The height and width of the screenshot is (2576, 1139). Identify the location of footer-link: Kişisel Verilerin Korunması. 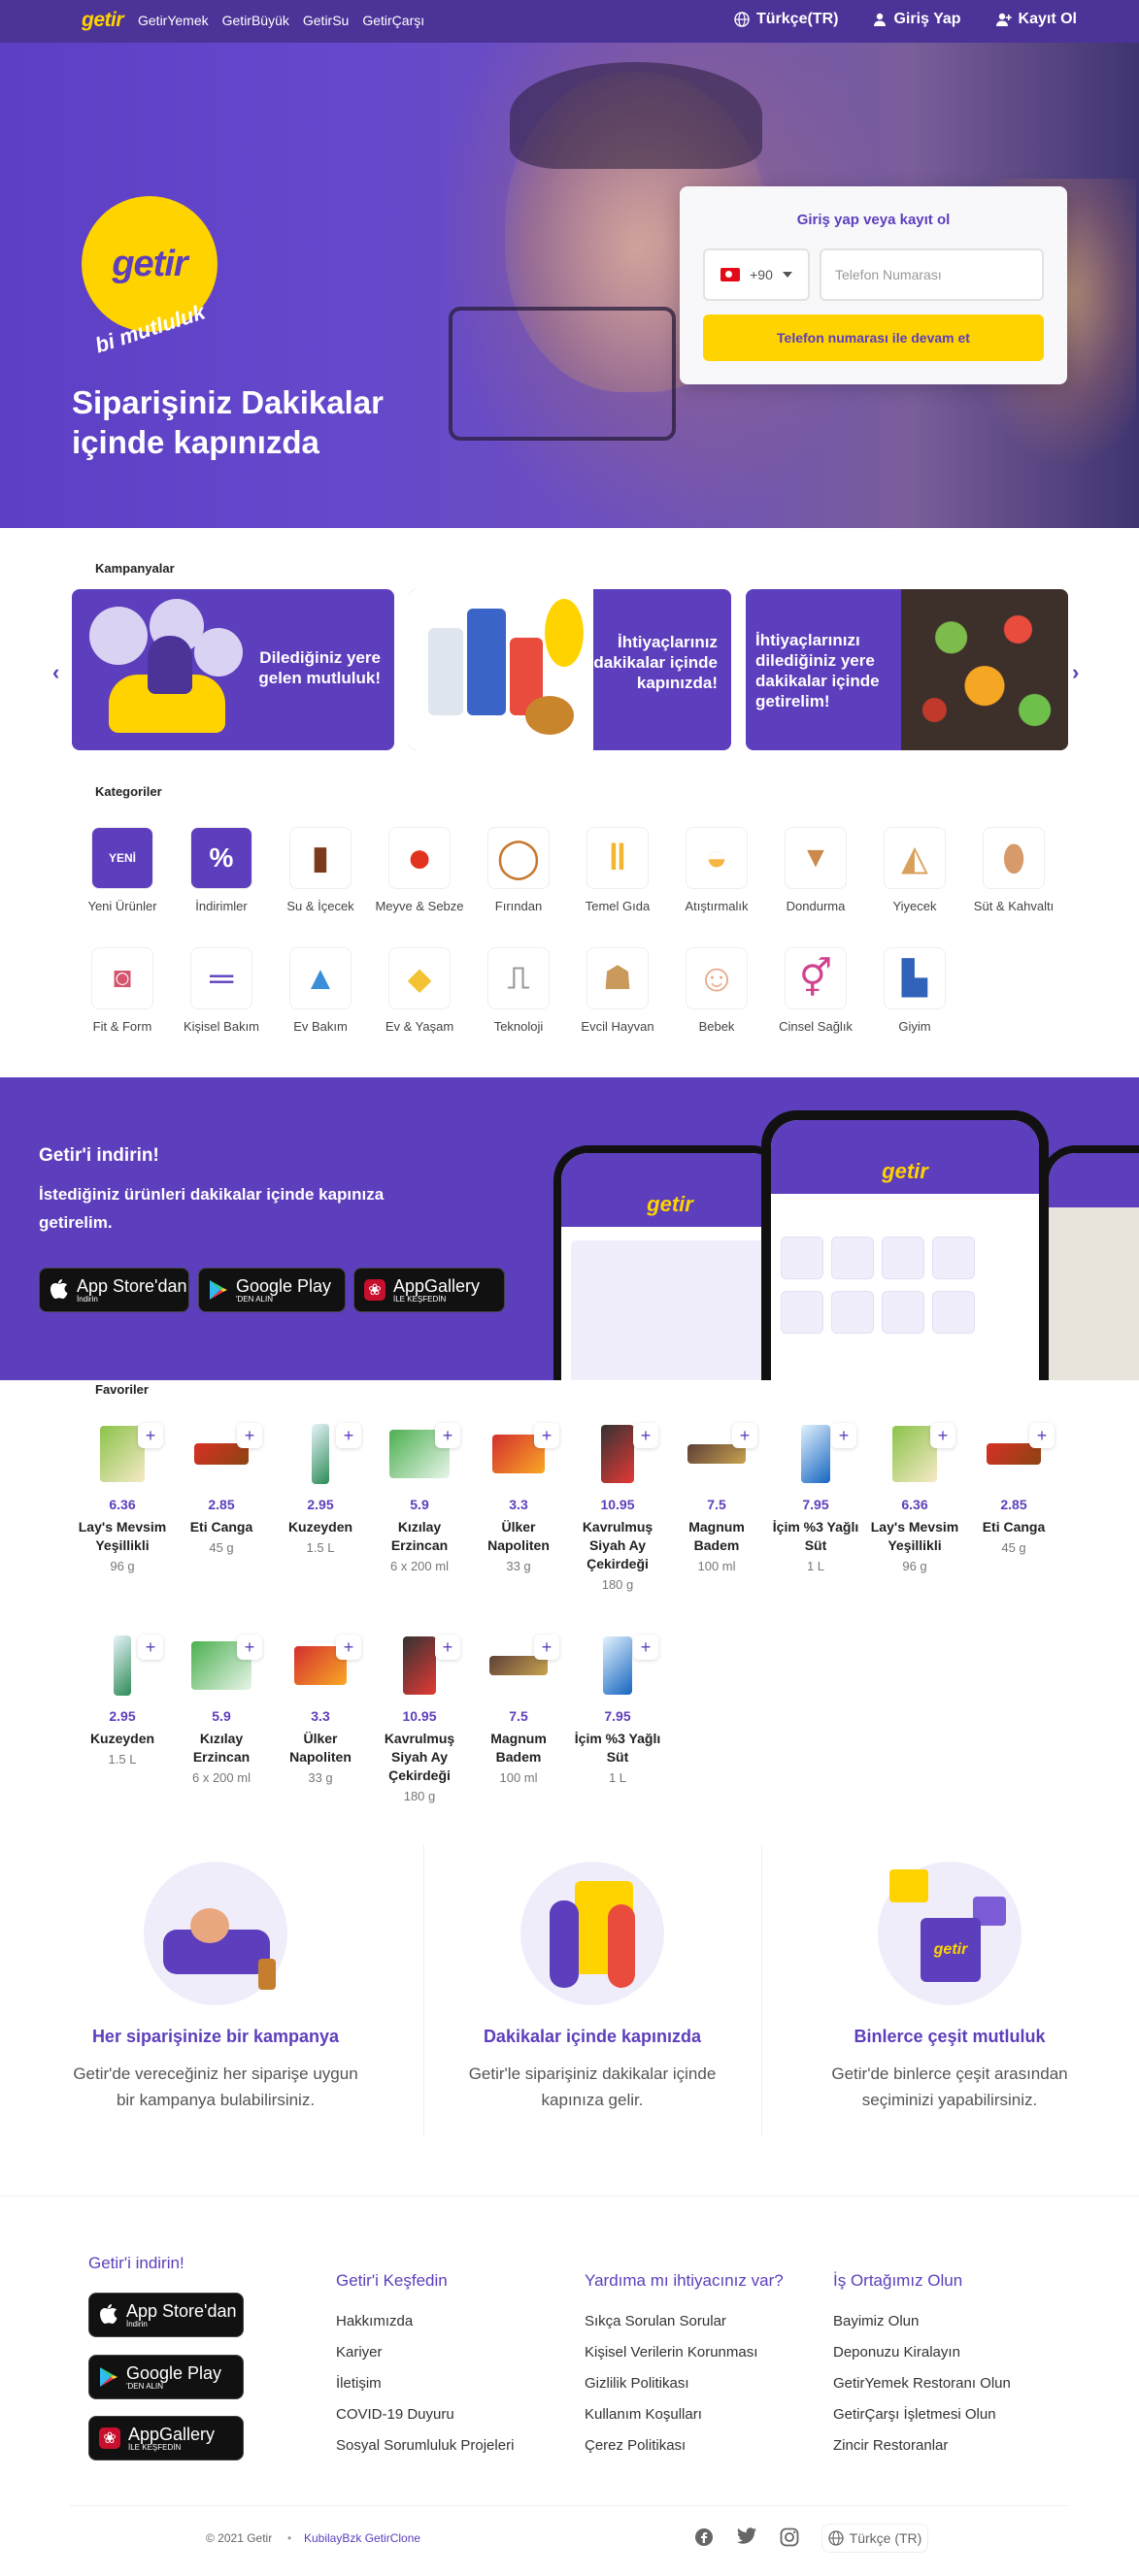
(671, 2352).